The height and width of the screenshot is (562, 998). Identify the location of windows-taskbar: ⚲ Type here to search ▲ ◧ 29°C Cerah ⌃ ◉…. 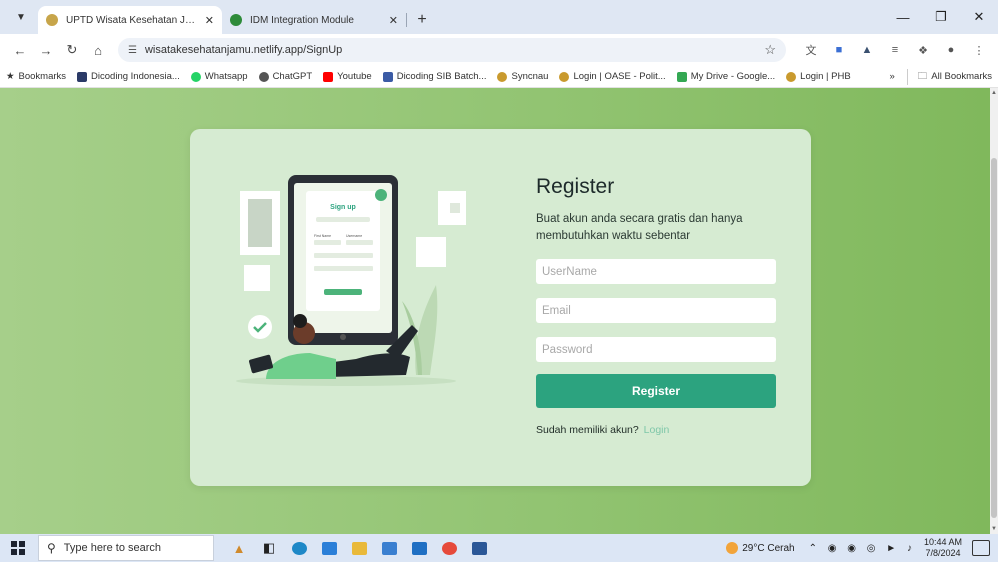
(499, 548).